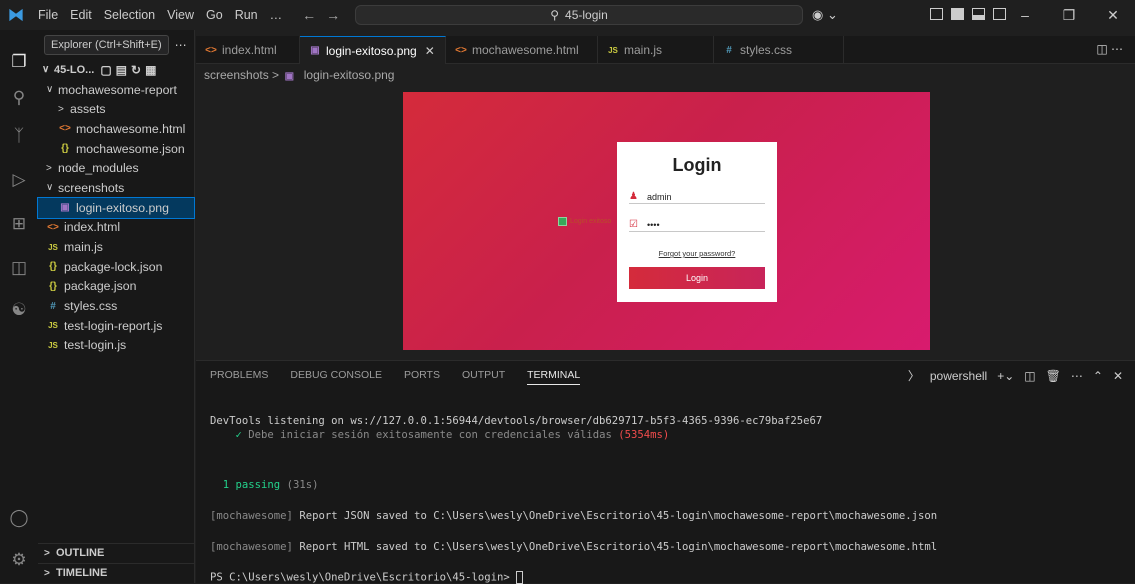  Describe the element at coordinates (554, 377) in the screenshot. I see `tab-terminal: TERMINAL` at that location.